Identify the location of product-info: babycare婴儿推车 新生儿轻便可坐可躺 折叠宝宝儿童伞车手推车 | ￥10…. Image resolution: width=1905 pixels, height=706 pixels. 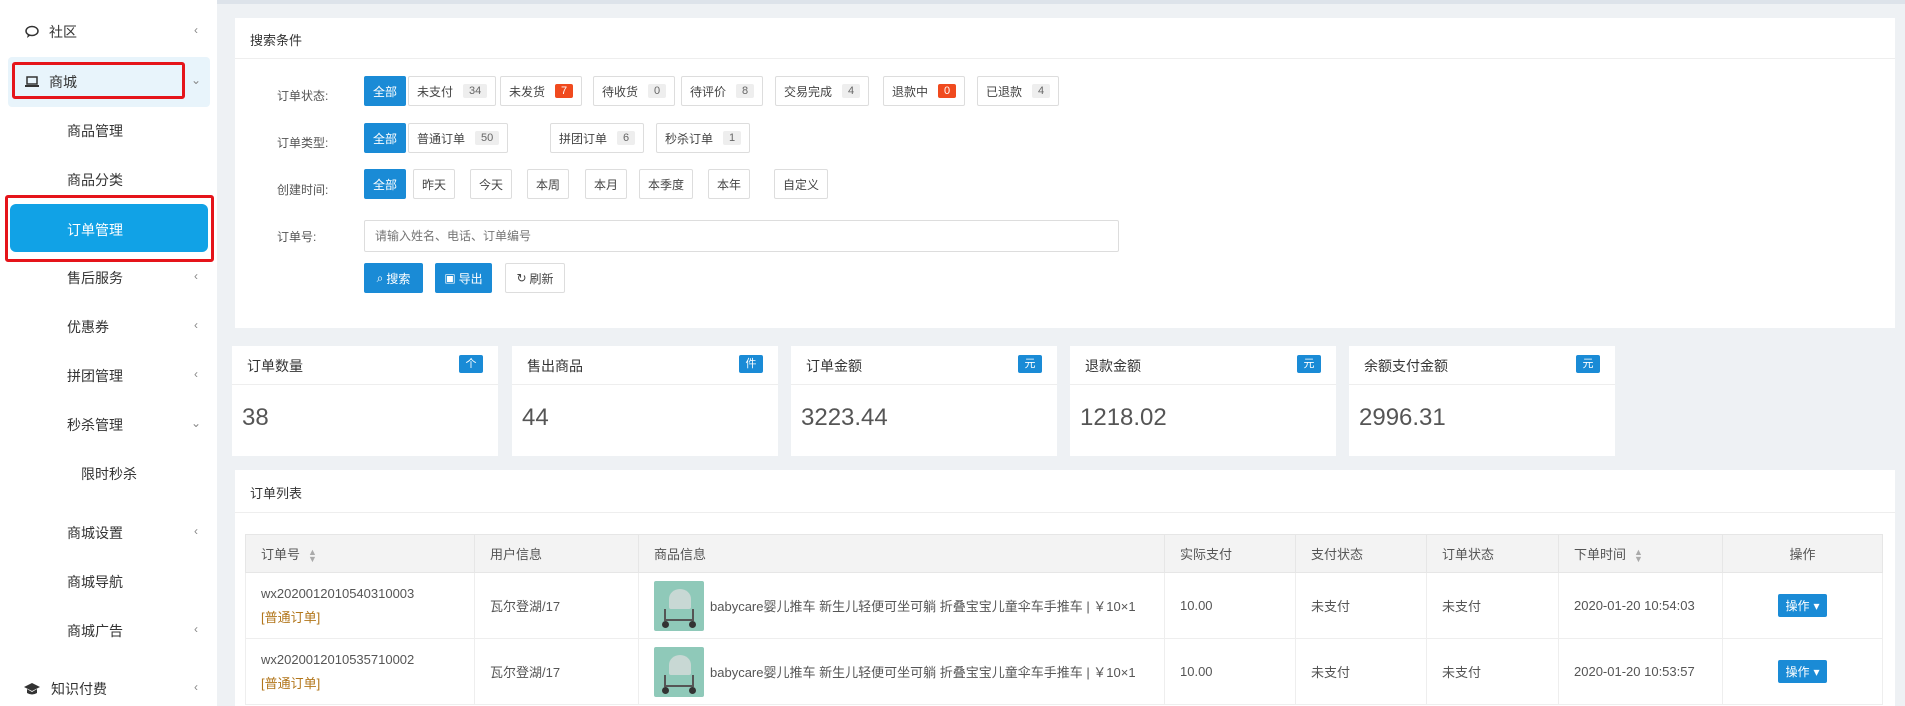
(923, 672).